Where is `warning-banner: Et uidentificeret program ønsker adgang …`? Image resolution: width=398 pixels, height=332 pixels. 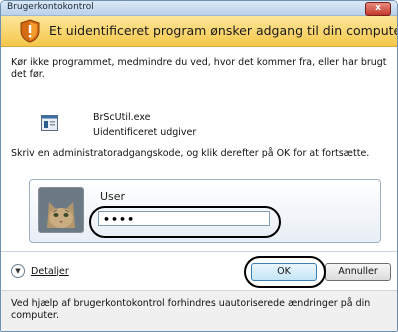
warning-banner: Et uidentificeret program ønsker adgang … is located at coordinates (199, 31).